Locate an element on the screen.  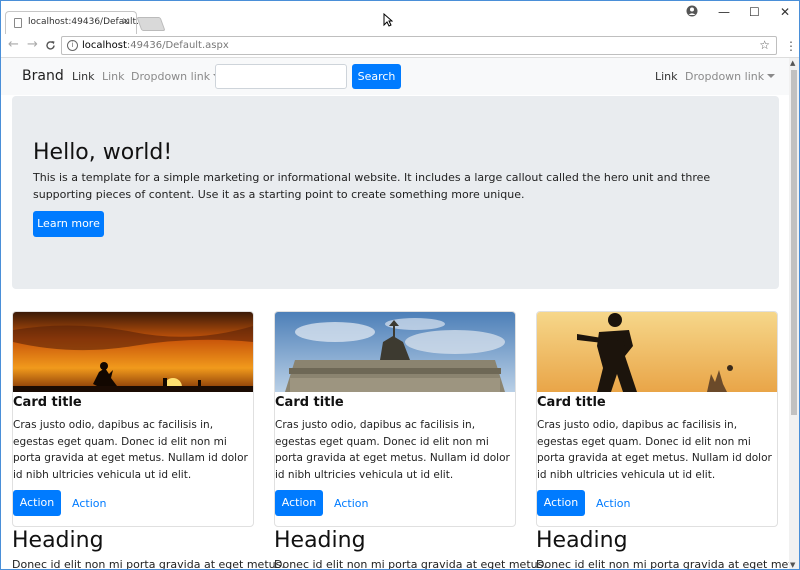
nav-link-1: Link is located at coordinates (83, 76).